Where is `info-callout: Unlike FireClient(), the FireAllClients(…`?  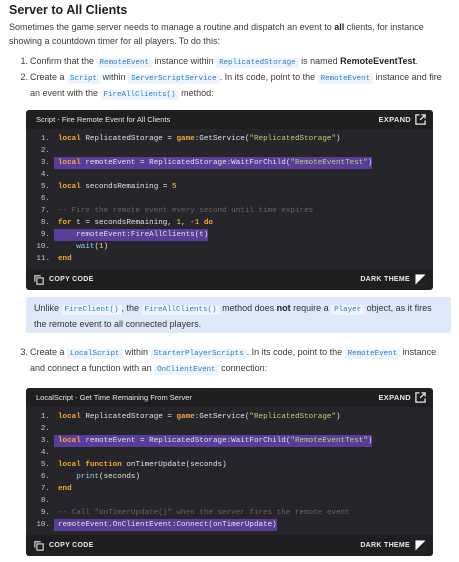 info-callout: Unlike FireClient(), the FireAllClients(… is located at coordinates (238, 315).